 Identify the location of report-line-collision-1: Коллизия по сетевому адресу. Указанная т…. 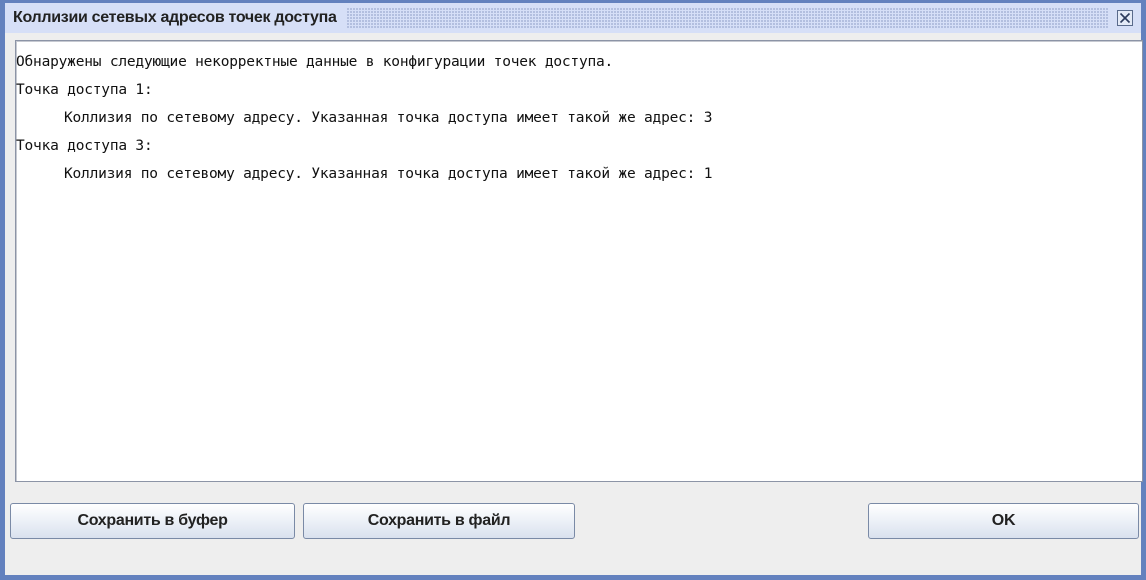
(388, 118).